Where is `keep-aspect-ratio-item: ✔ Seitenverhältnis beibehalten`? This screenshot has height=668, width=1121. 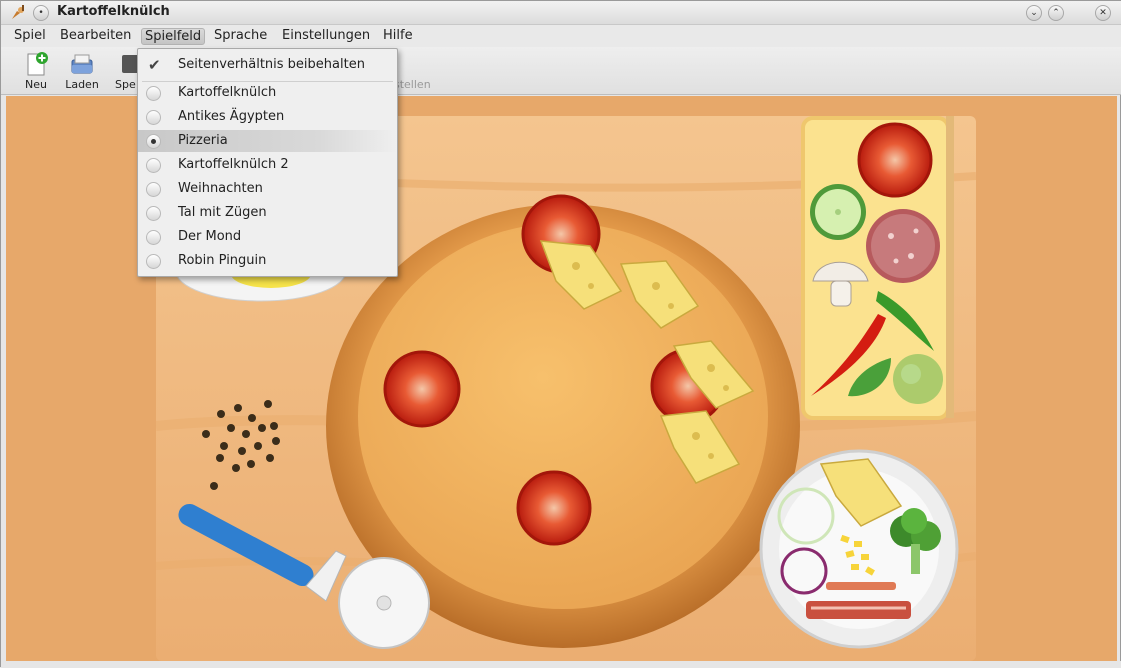
keep-aspect-ratio-item: ✔ Seitenverhältnis beibehalten is located at coordinates (267, 65).